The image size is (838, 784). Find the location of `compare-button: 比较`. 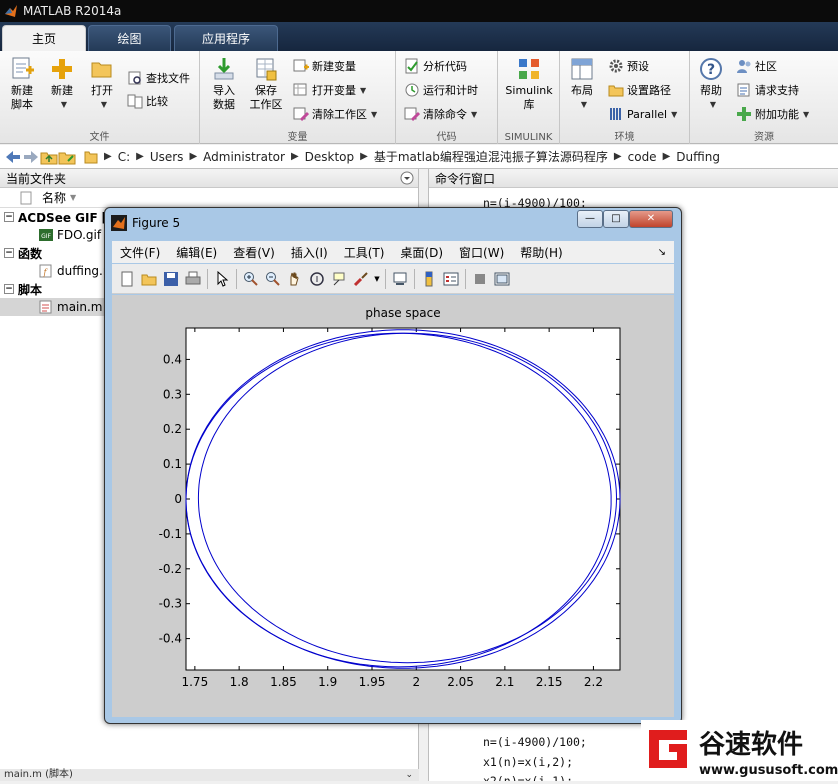

compare-button: 比较 is located at coordinates (147, 101).